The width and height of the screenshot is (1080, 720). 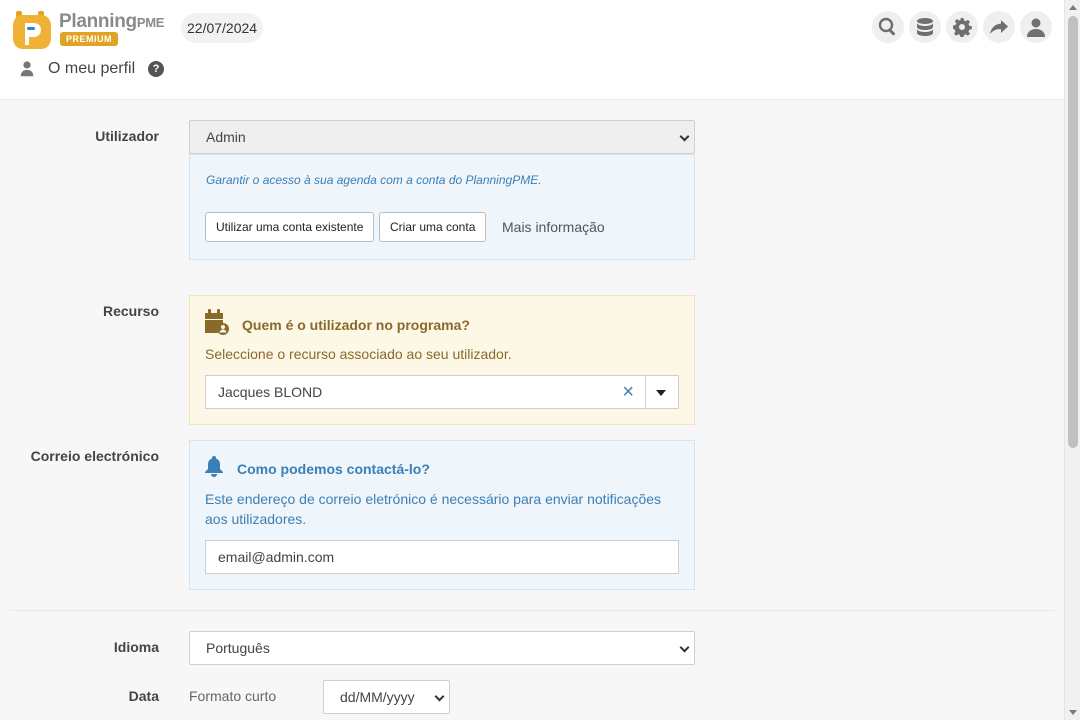 I want to click on resource-label: Recurso, so click(x=130, y=311).